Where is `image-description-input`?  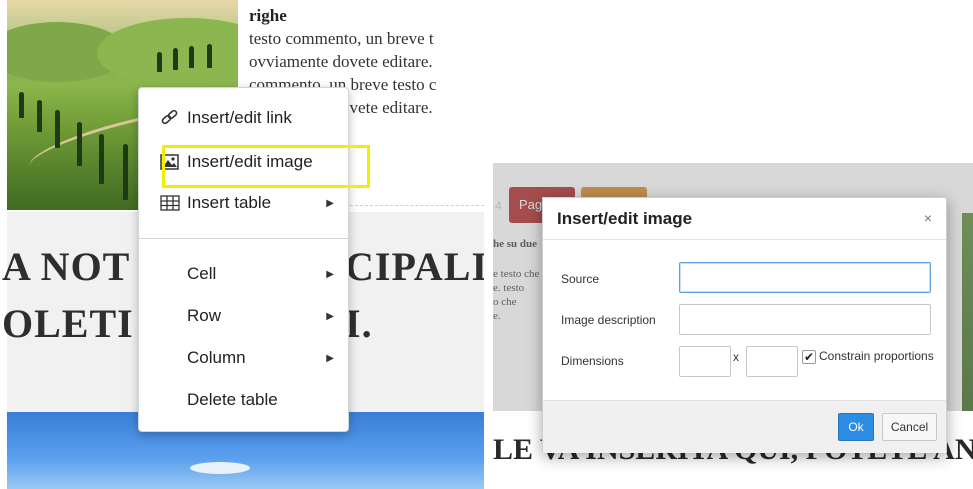
image-description-input is located at coordinates (805, 319).